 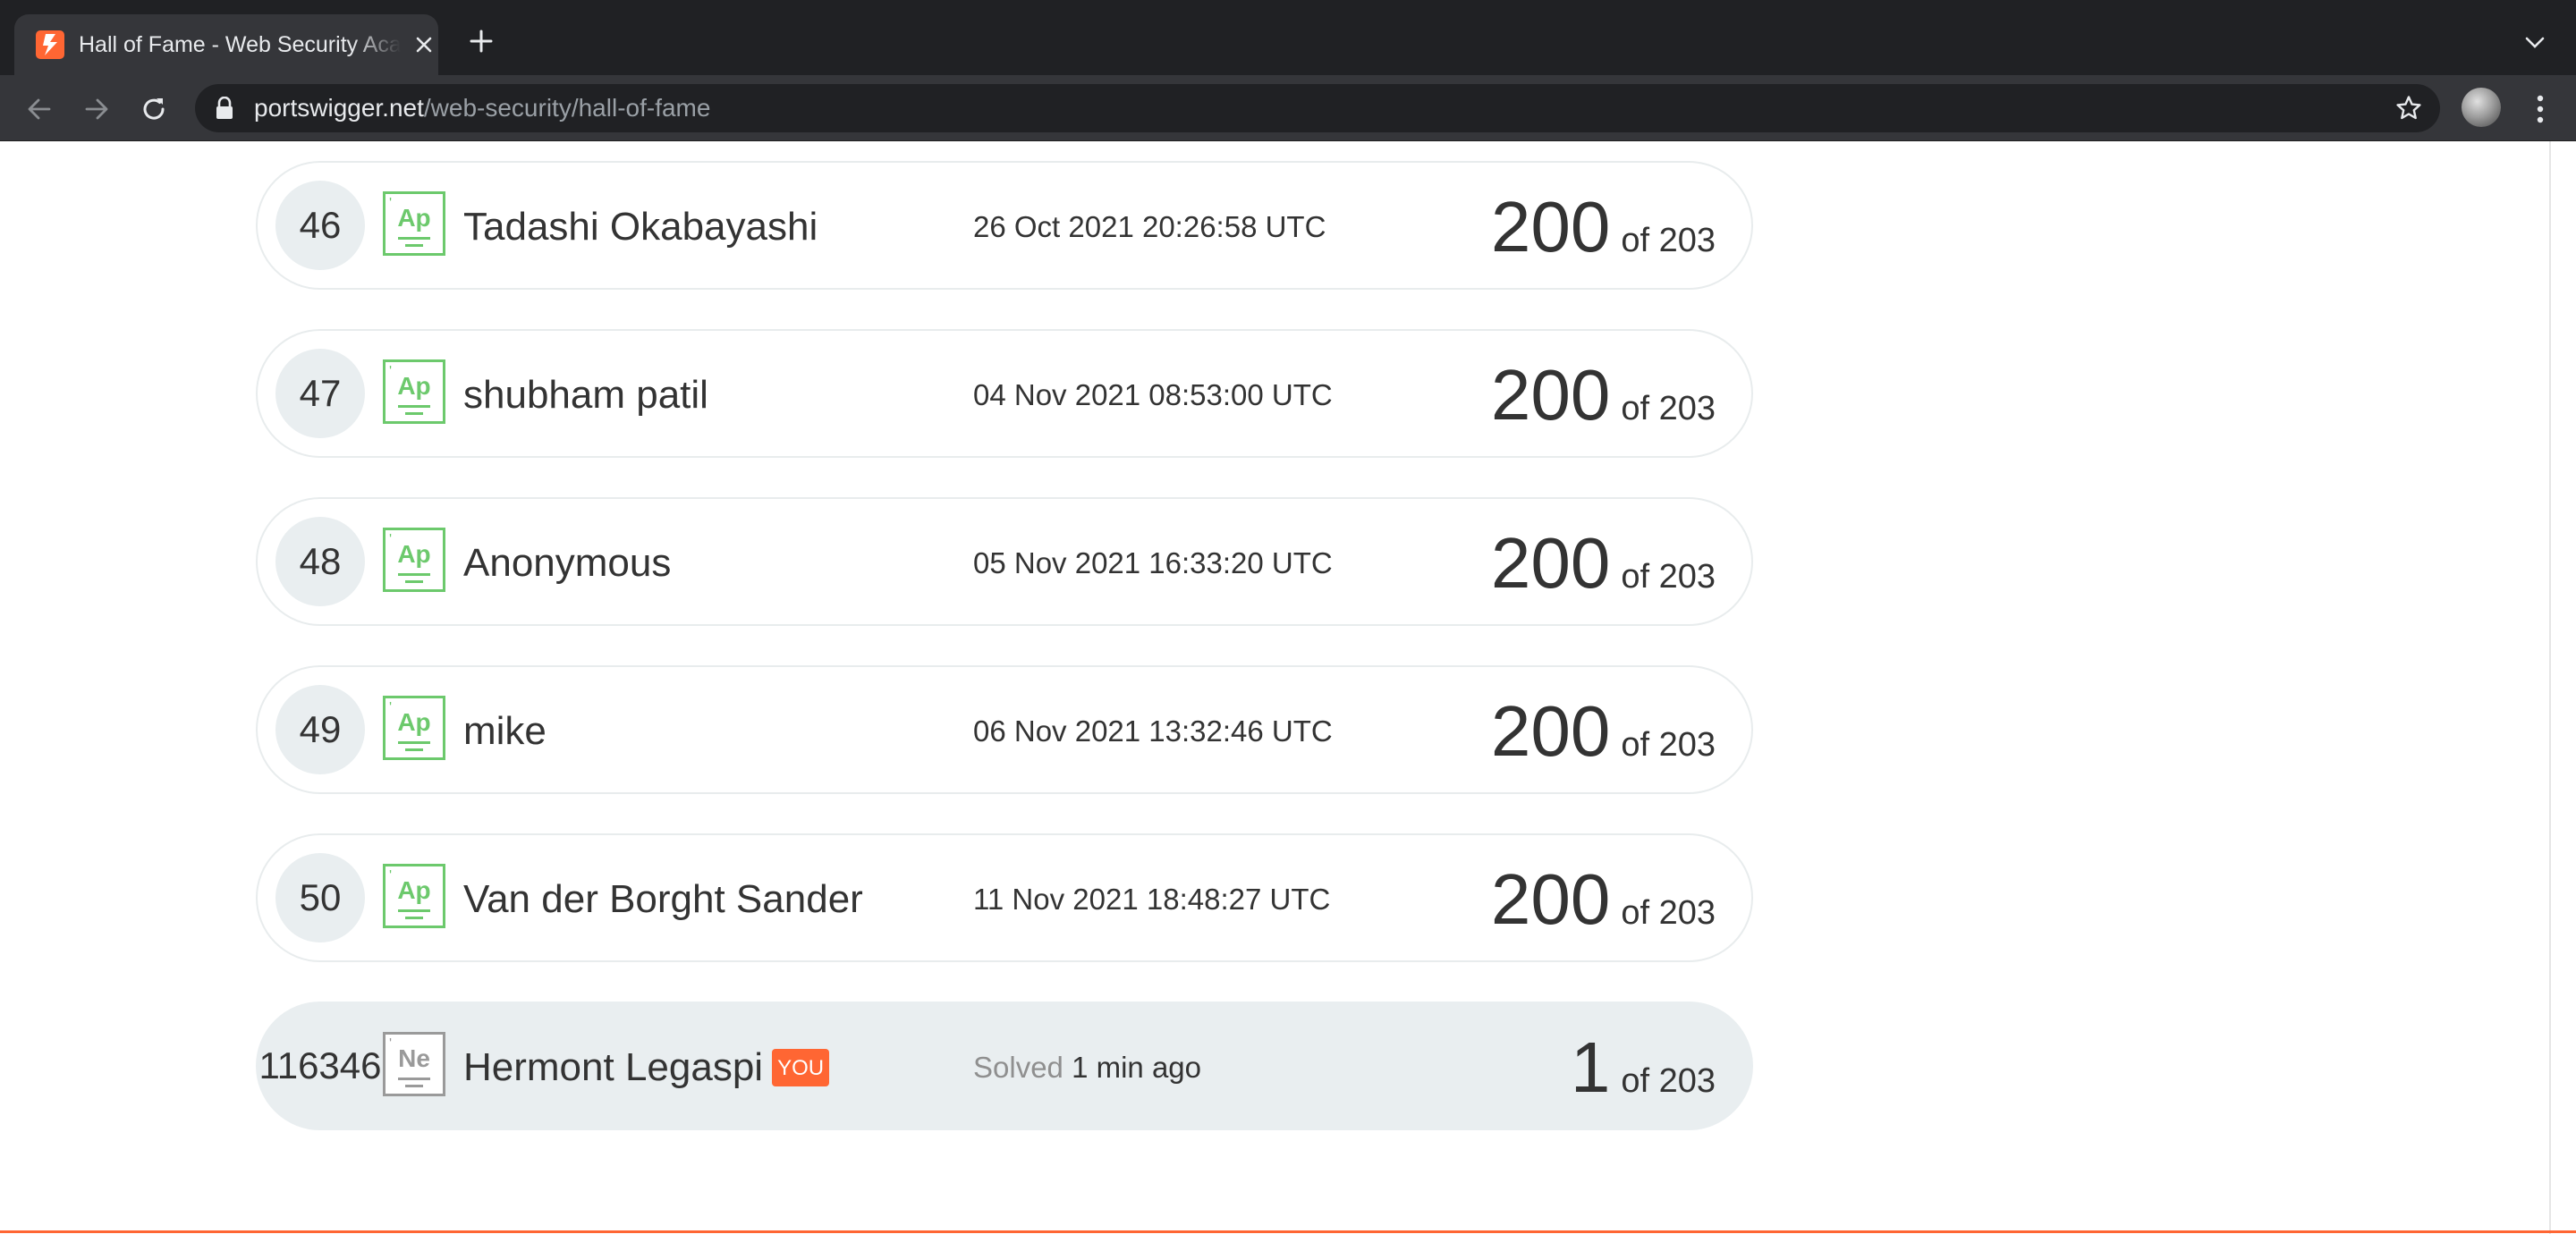 I want to click on forward-arrow-icon, so click(x=96, y=109).